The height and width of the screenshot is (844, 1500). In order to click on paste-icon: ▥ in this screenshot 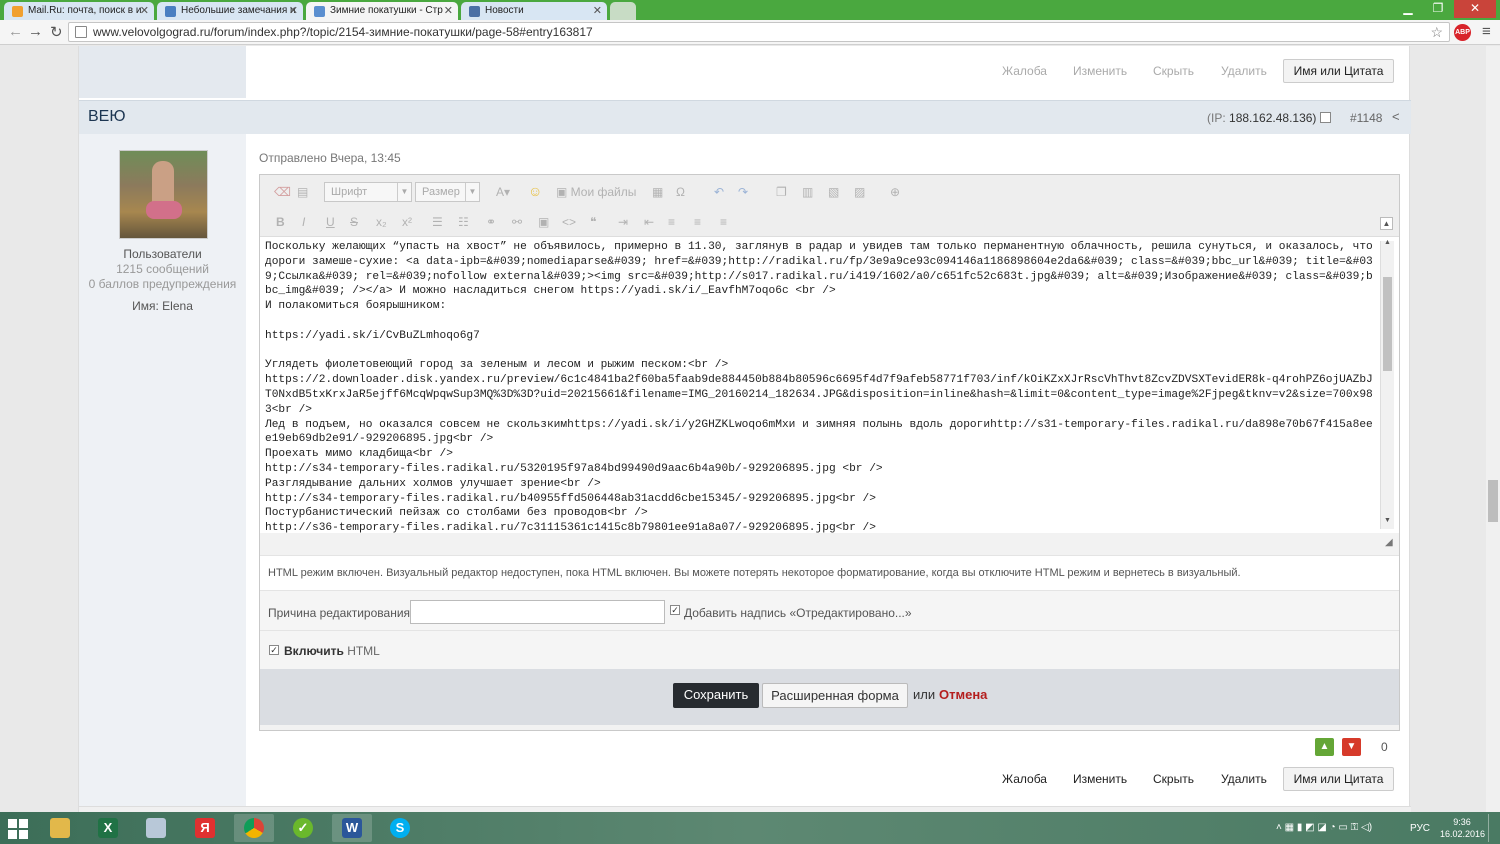, I will do `click(807, 192)`.